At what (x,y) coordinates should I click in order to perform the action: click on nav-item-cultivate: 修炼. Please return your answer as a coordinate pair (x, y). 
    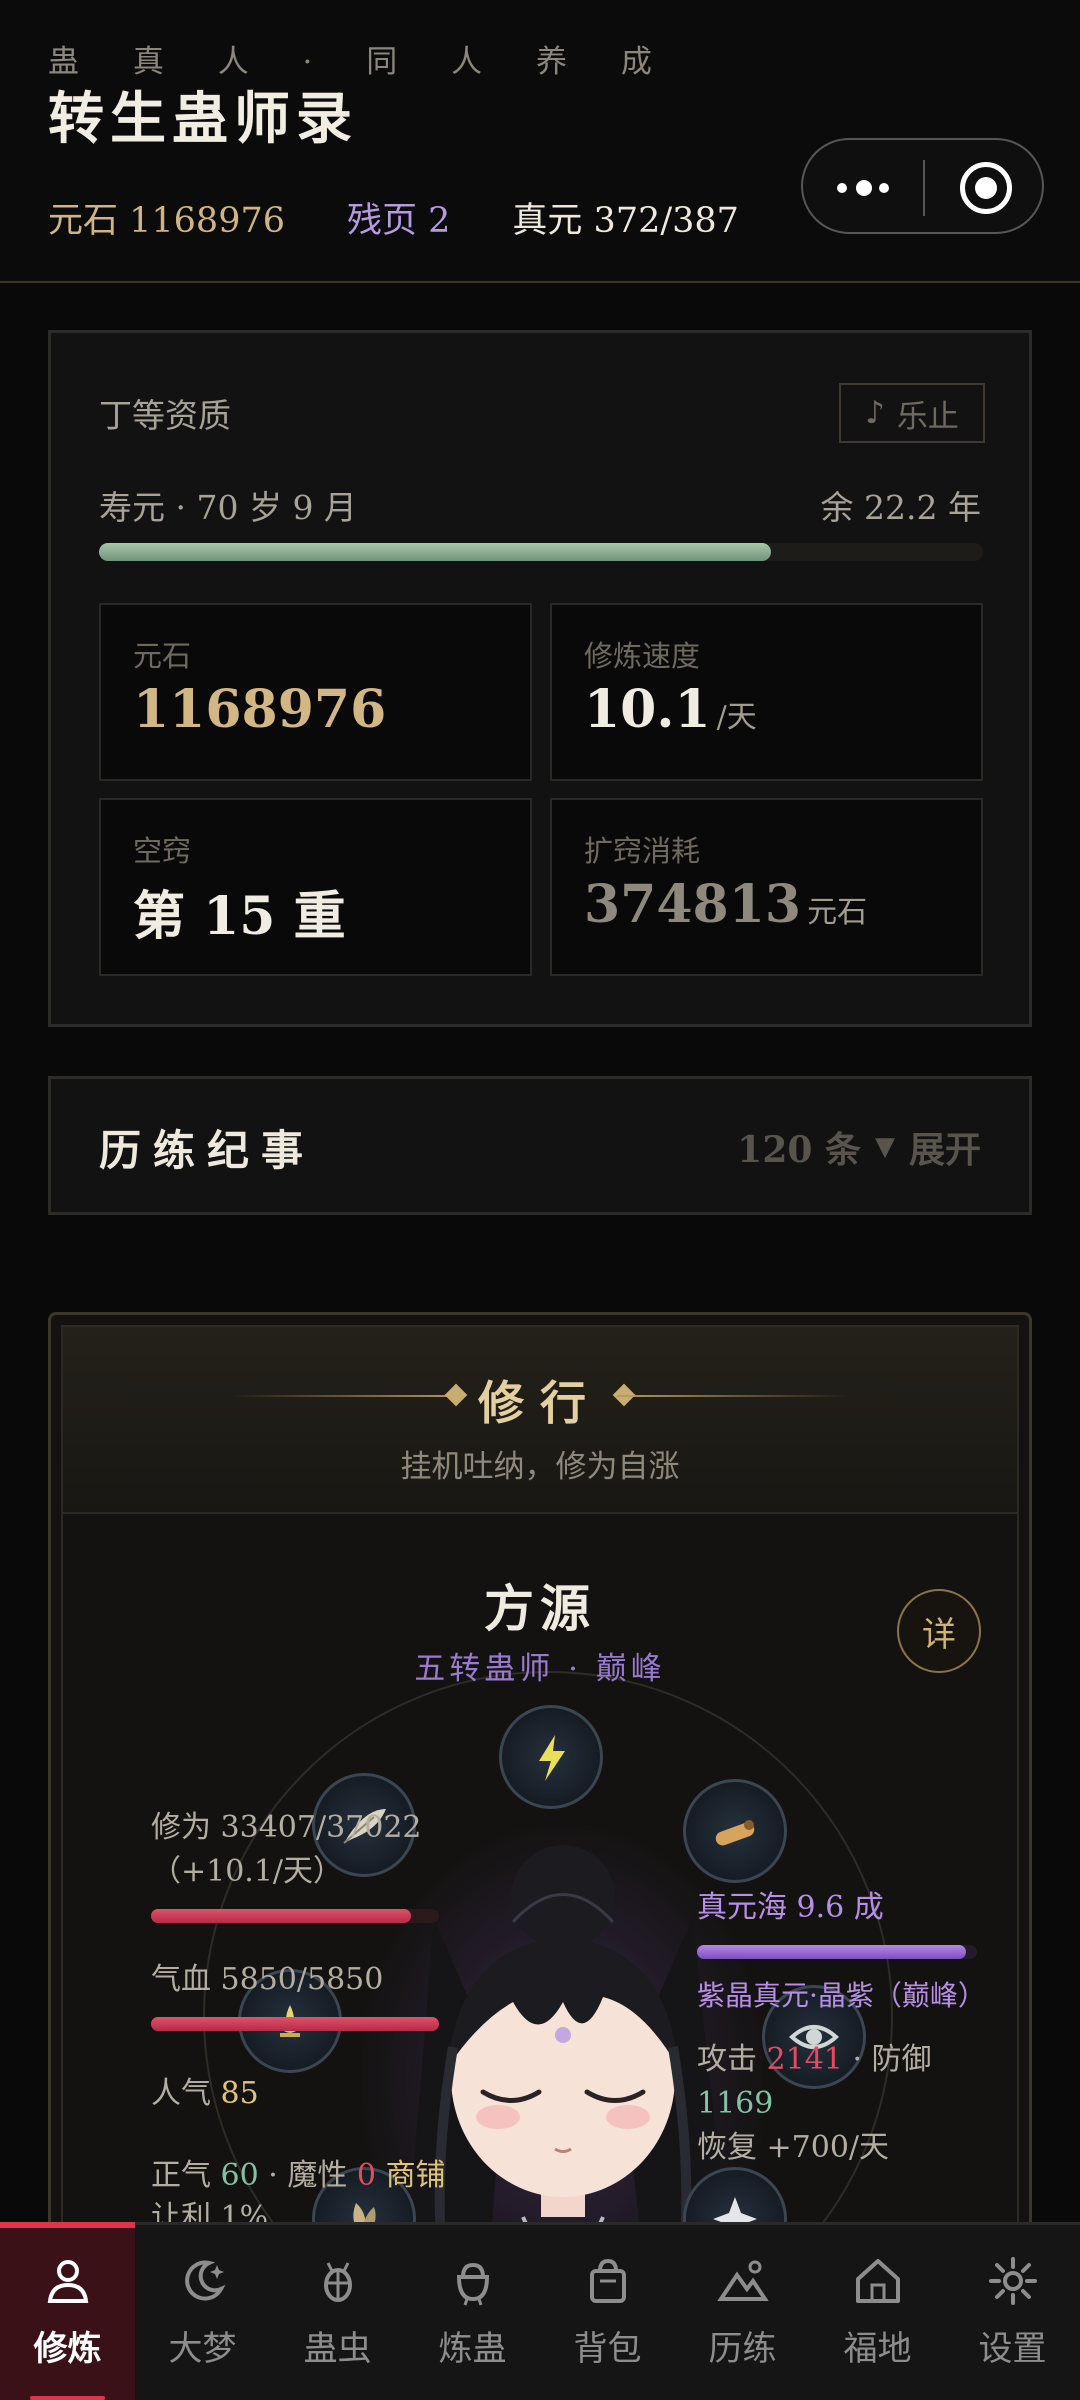
    Looking at the image, I should click on (67, 2311).